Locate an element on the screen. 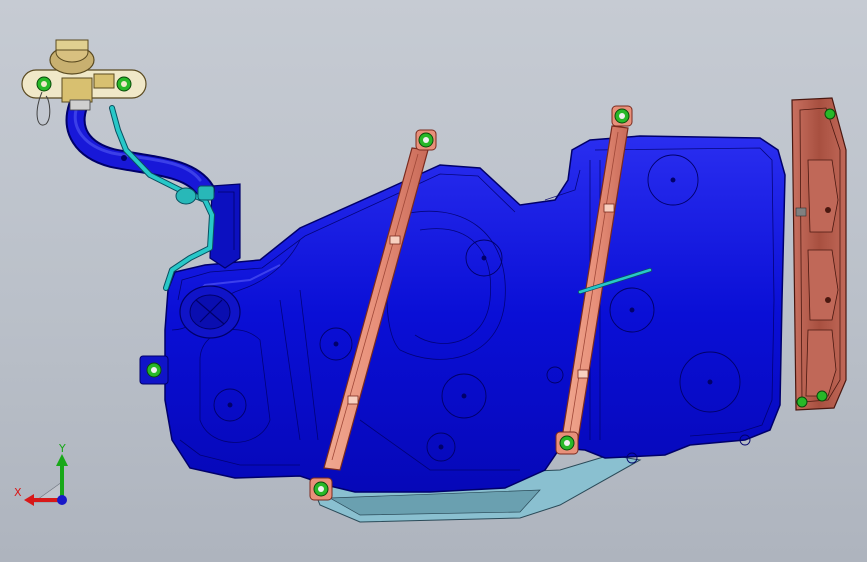  triad-y-label: Y is located at coordinates (62, 448).